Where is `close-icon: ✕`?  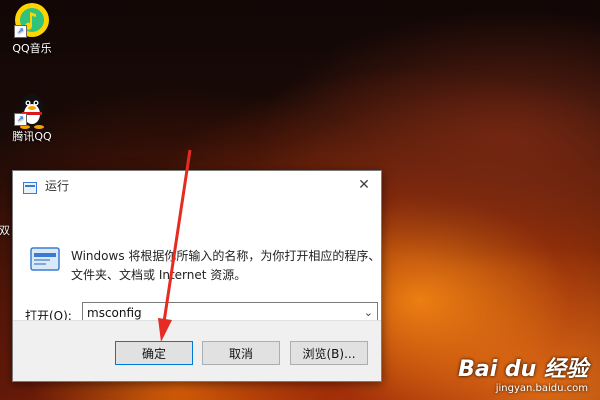 close-icon: ✕ is located at coordinates (364, 185).